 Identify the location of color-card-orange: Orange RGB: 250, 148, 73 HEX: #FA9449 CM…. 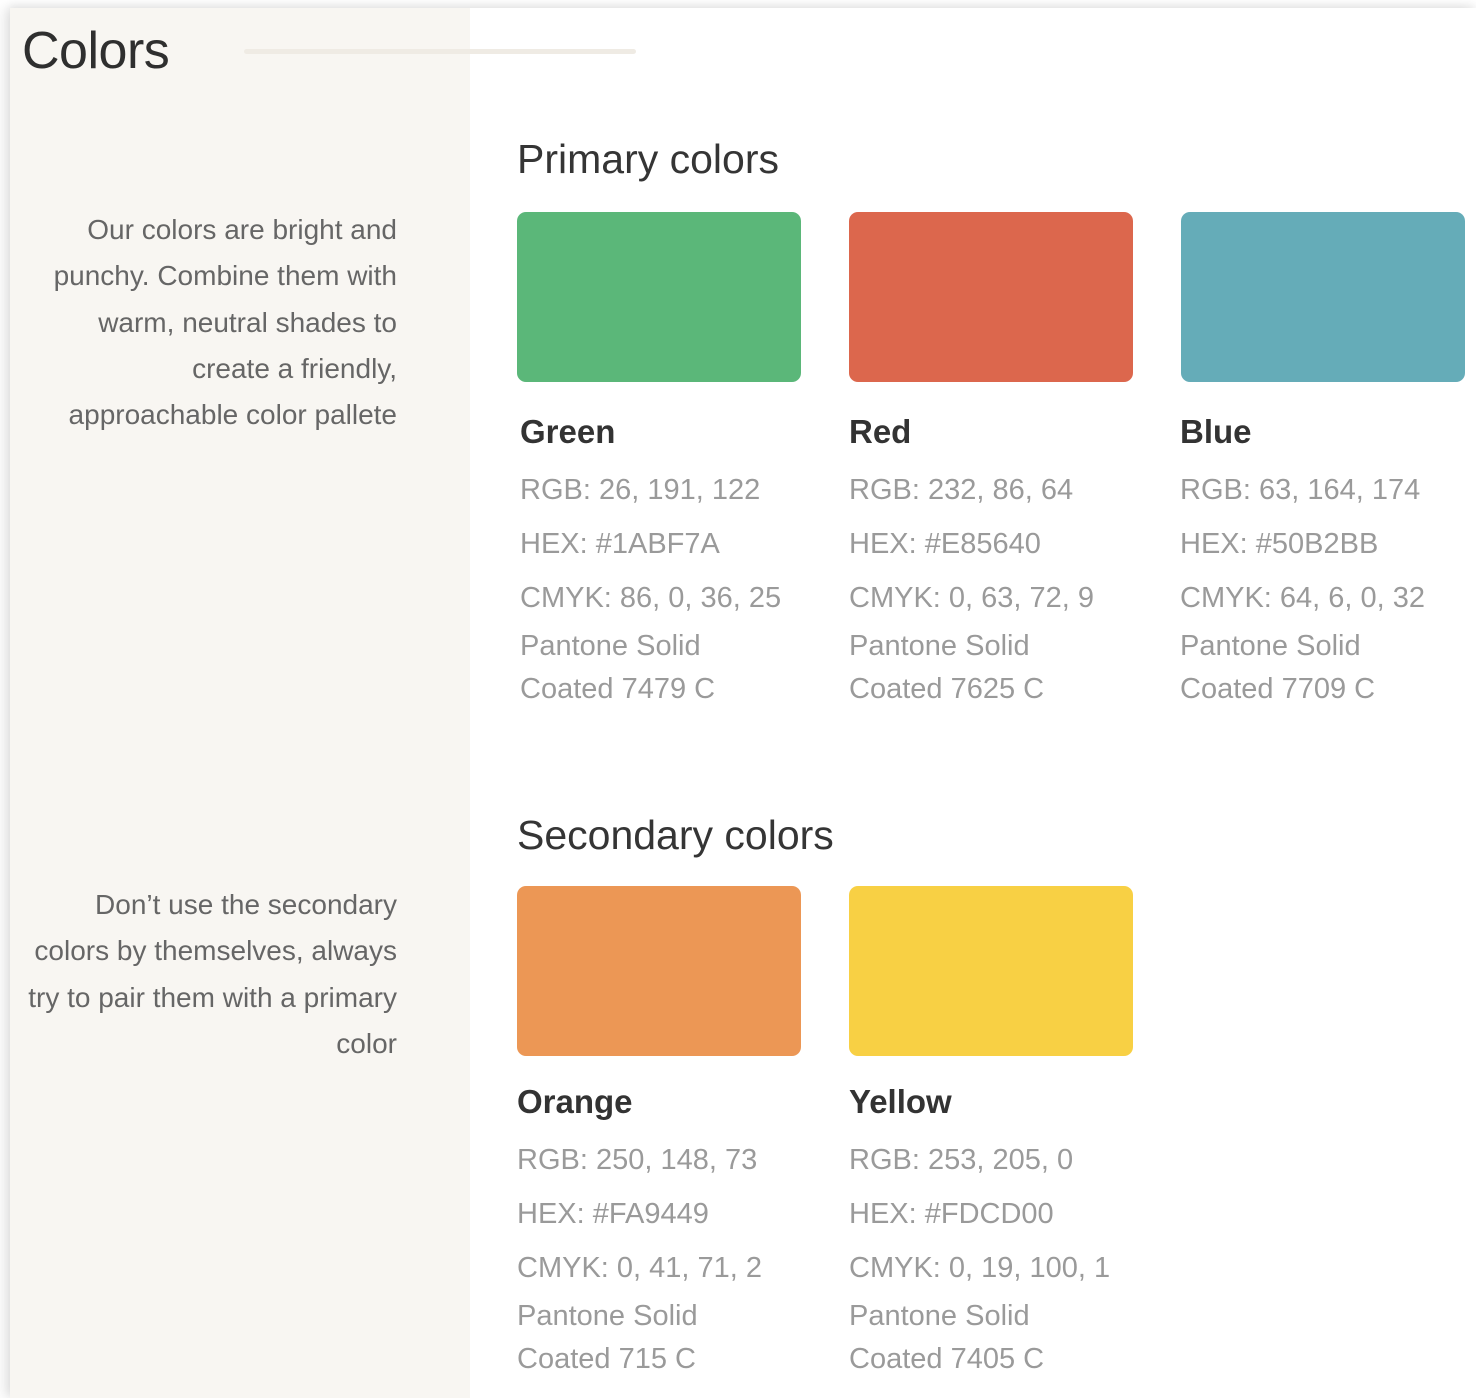
(667, 1133).